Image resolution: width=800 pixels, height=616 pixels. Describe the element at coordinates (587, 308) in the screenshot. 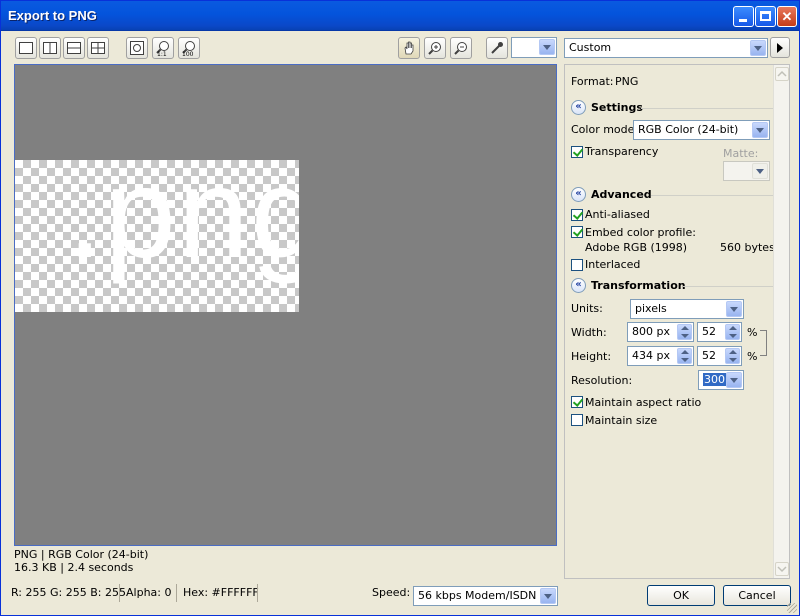

I see `units-label: Units:` at that location.